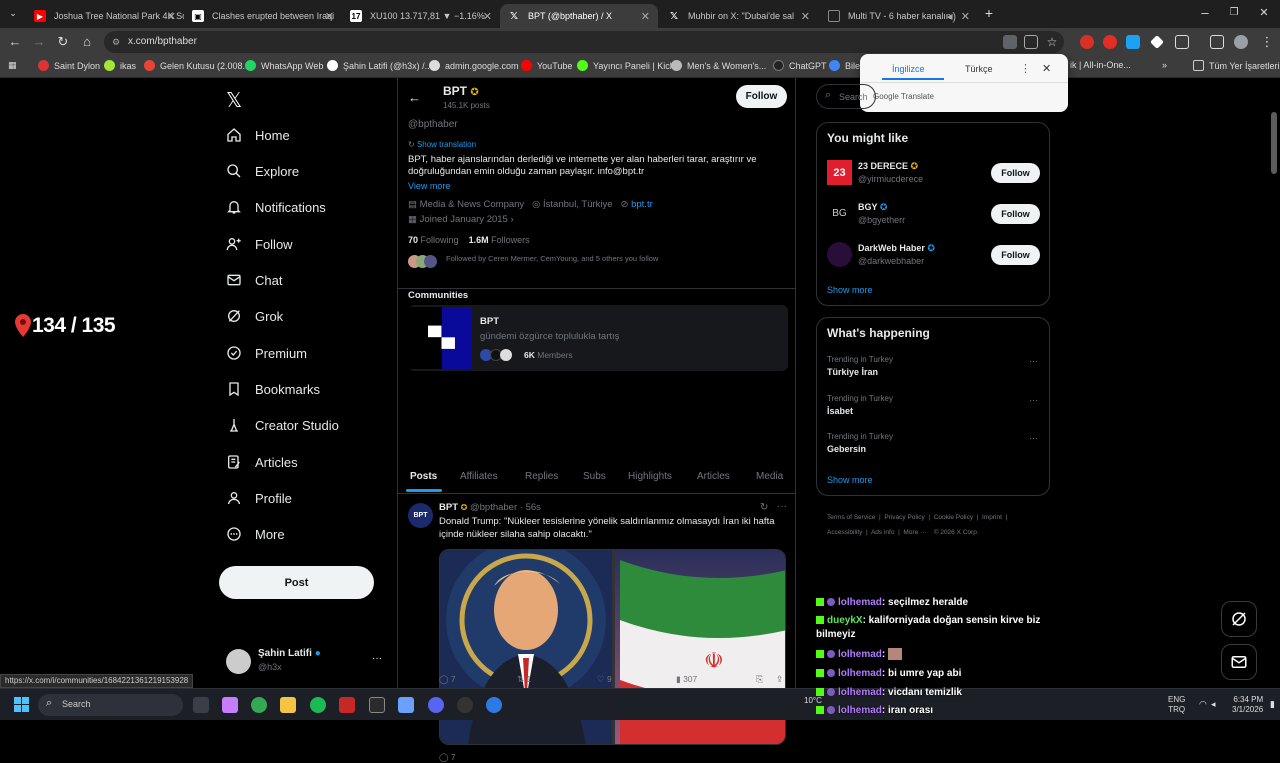 This screenshot has height=763, width=1280. What do you see at coordinates (308, 662) in the screenshot?
I see `account-switcher: Şahin Latifi ● @h3x ···` at bounding box center [308, 662].